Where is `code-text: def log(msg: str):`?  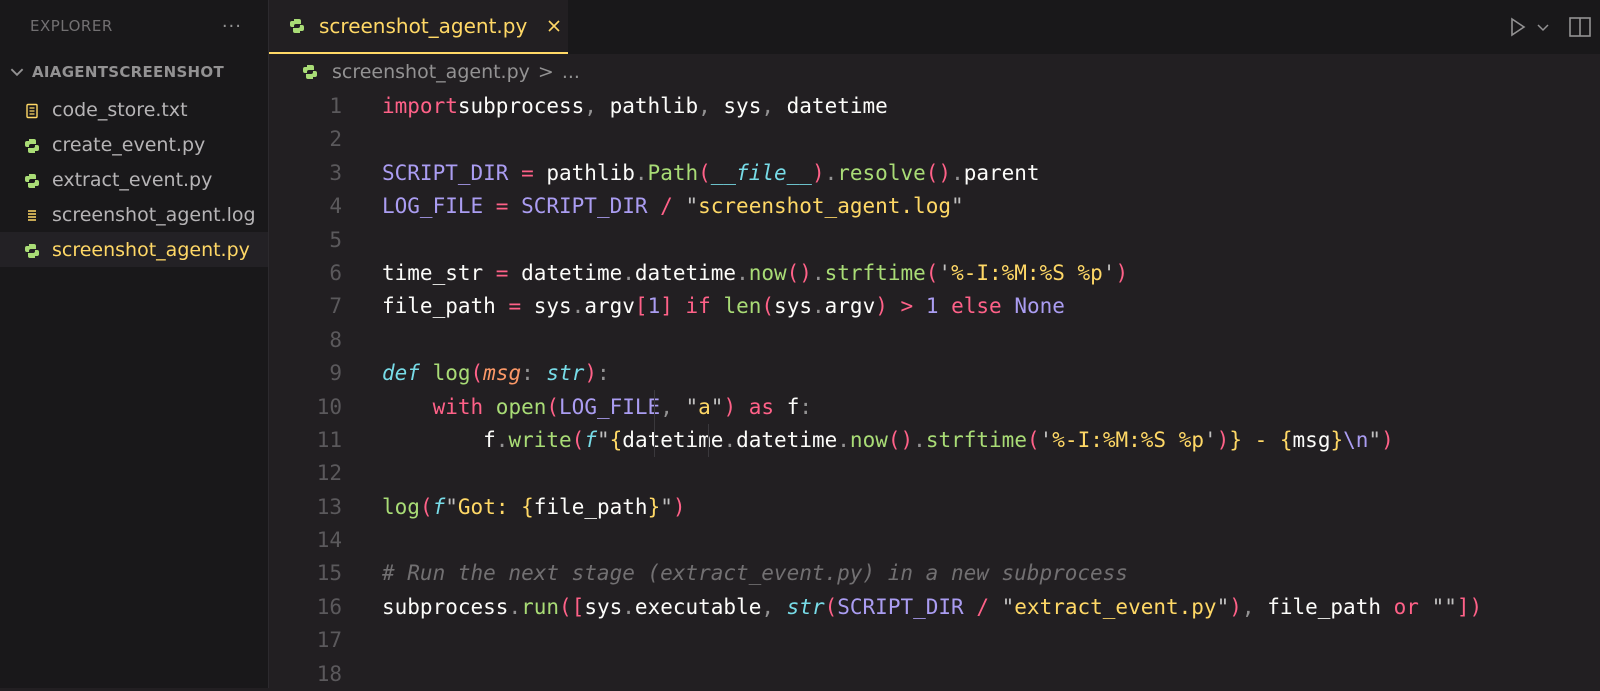 code-text: def log(msg: str): is located at coordinates (476, 373).